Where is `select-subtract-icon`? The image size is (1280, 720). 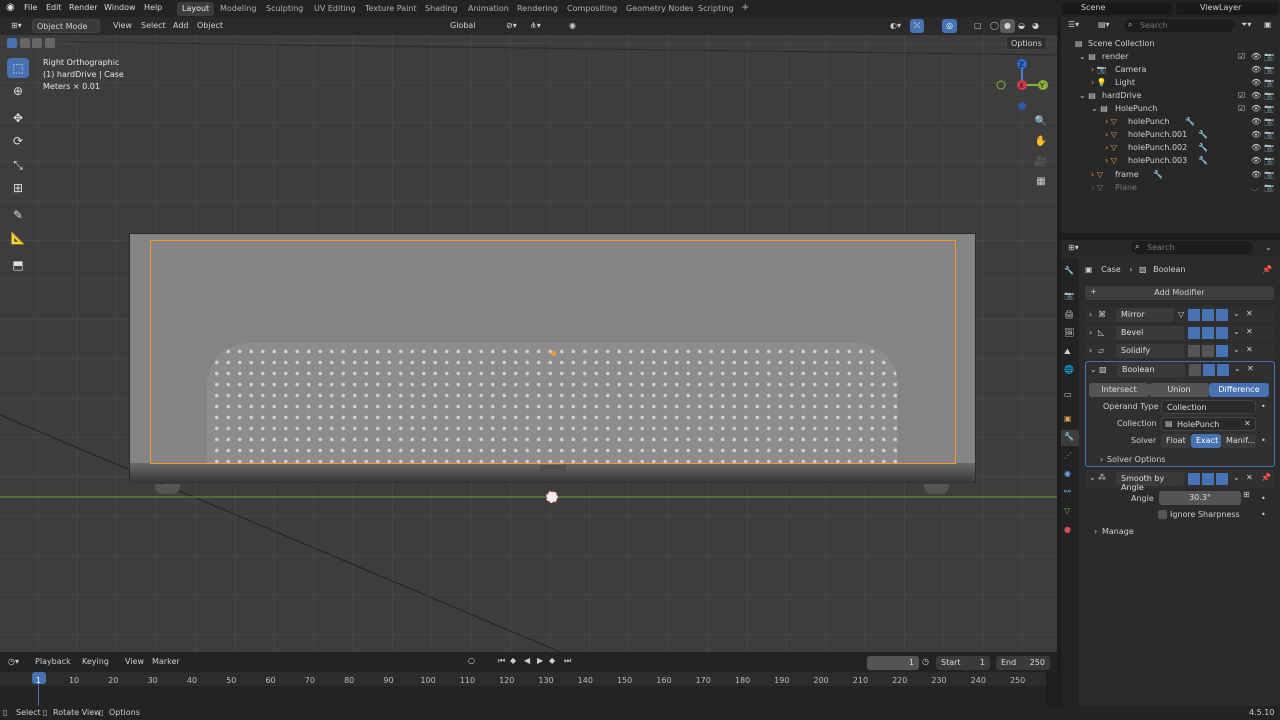
select-subtract-icon is located at coordinates (37, 43).